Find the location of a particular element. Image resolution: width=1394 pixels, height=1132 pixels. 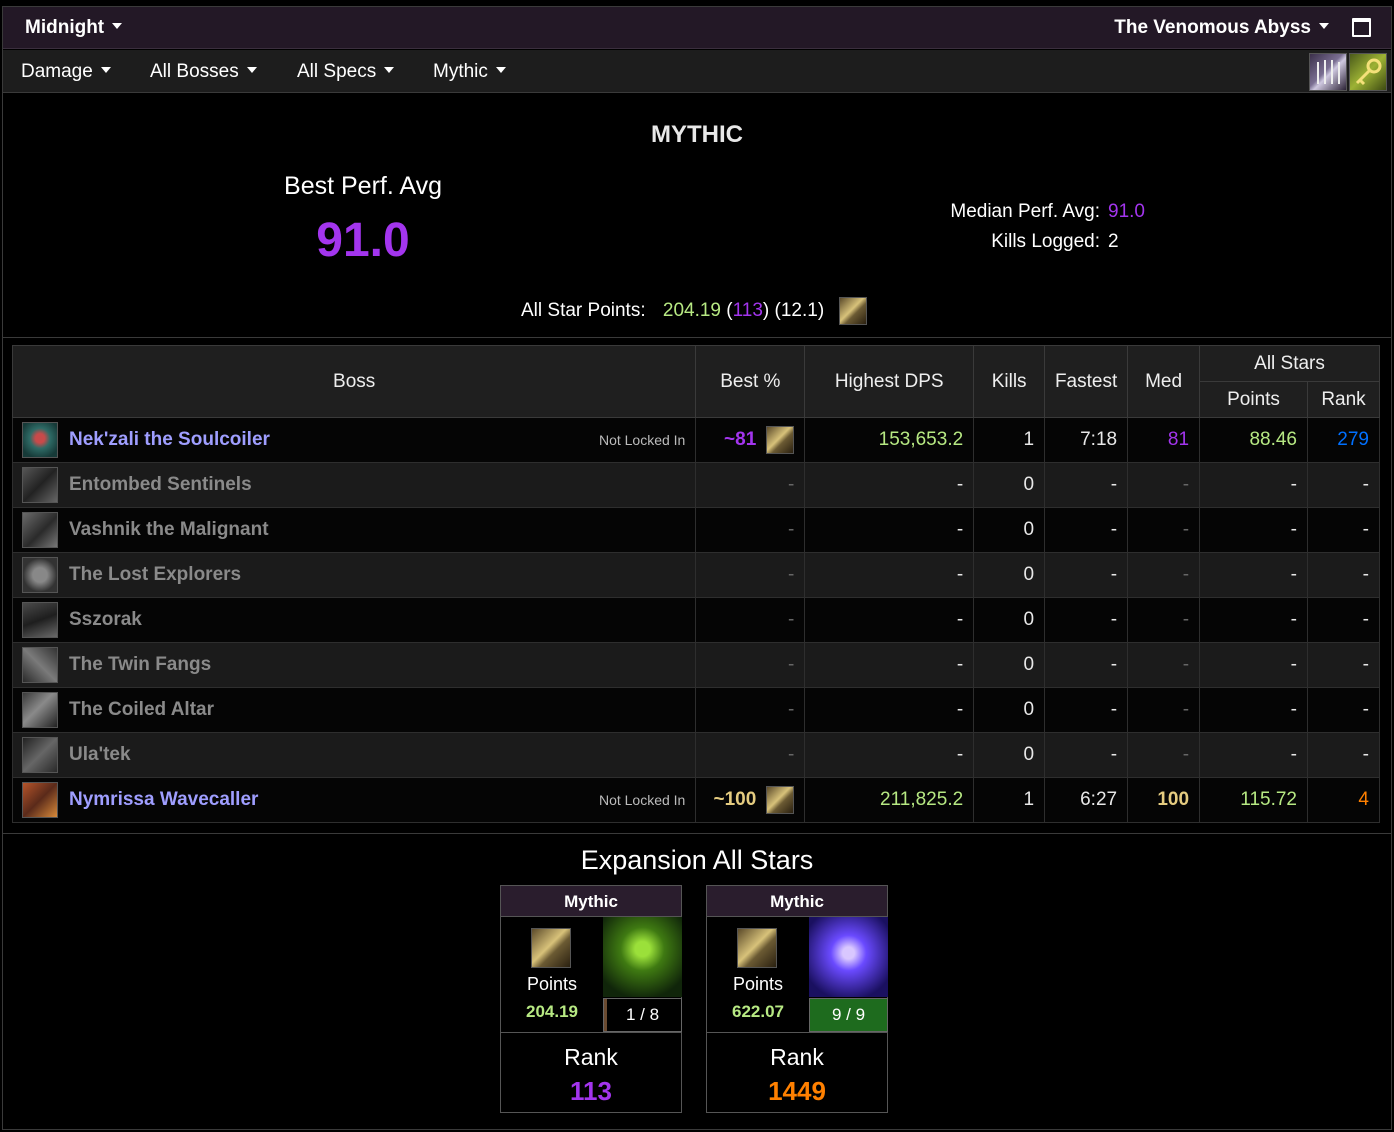

boss-name-link: The Twin Fangs is located at coordinates (140, 664).